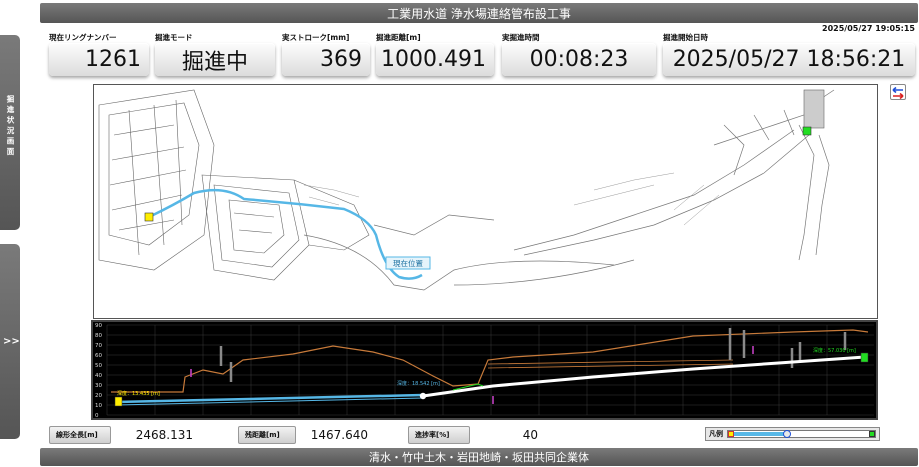  I want to click on stat-value: 1467.640, so click(339, 435).